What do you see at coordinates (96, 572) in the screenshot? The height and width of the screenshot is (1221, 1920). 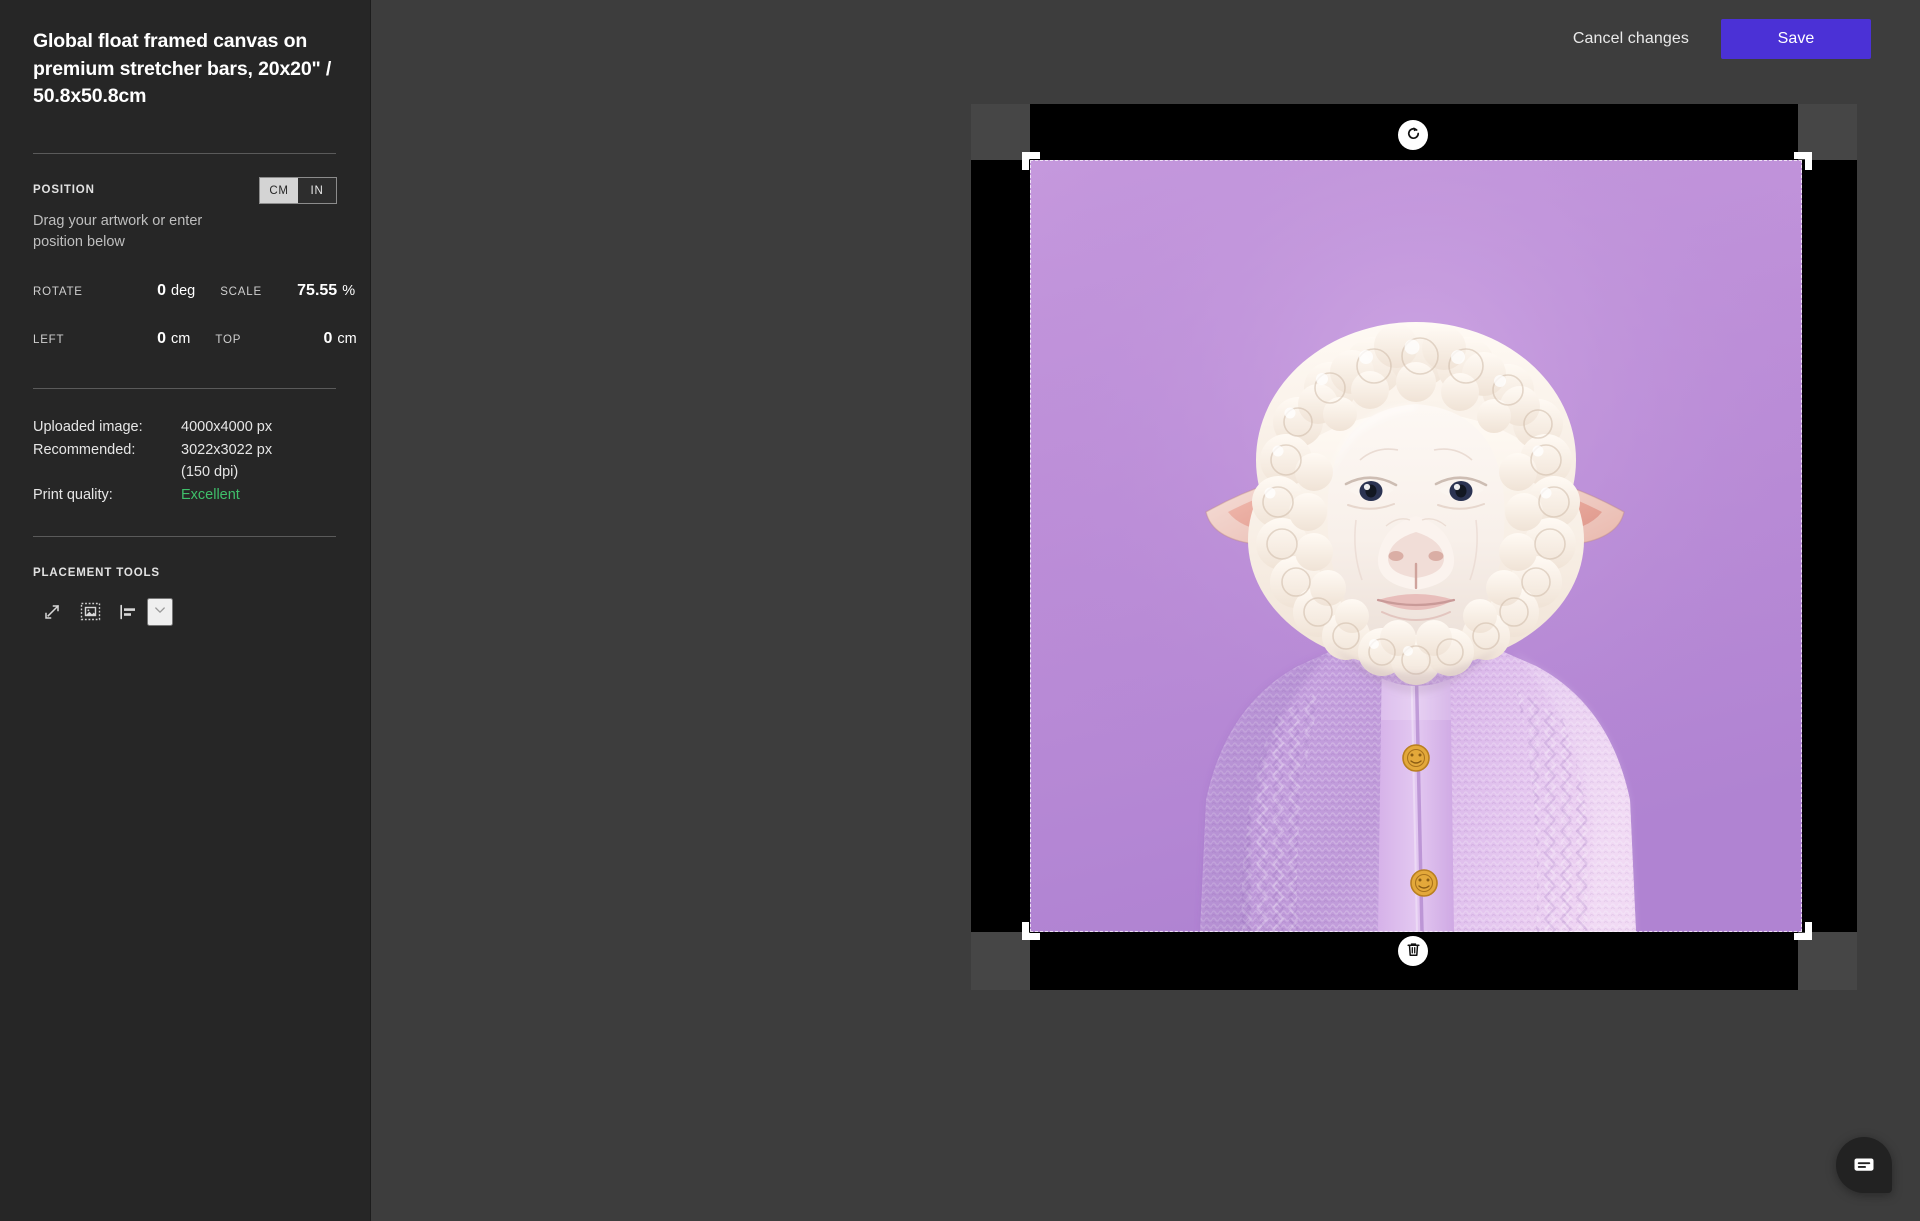 I see `placement-tools-label: PLACEMENT TOOLS` at bounding box center [96, 572].